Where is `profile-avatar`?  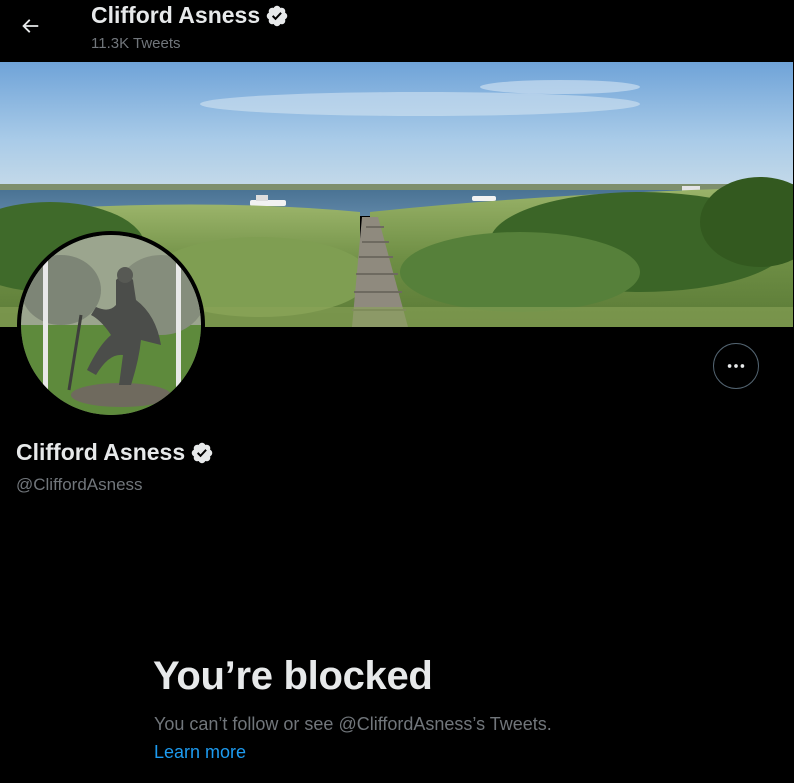 profile-avatar is located at coordinates (111, 325).